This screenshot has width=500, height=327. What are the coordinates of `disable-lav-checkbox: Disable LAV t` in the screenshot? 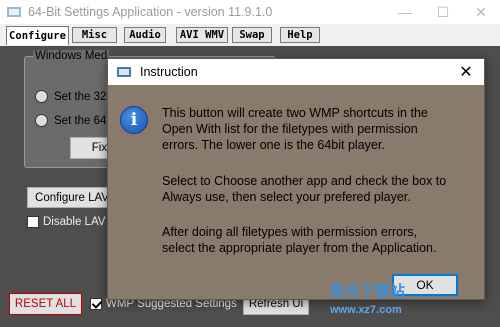 It's located at (69, 222).